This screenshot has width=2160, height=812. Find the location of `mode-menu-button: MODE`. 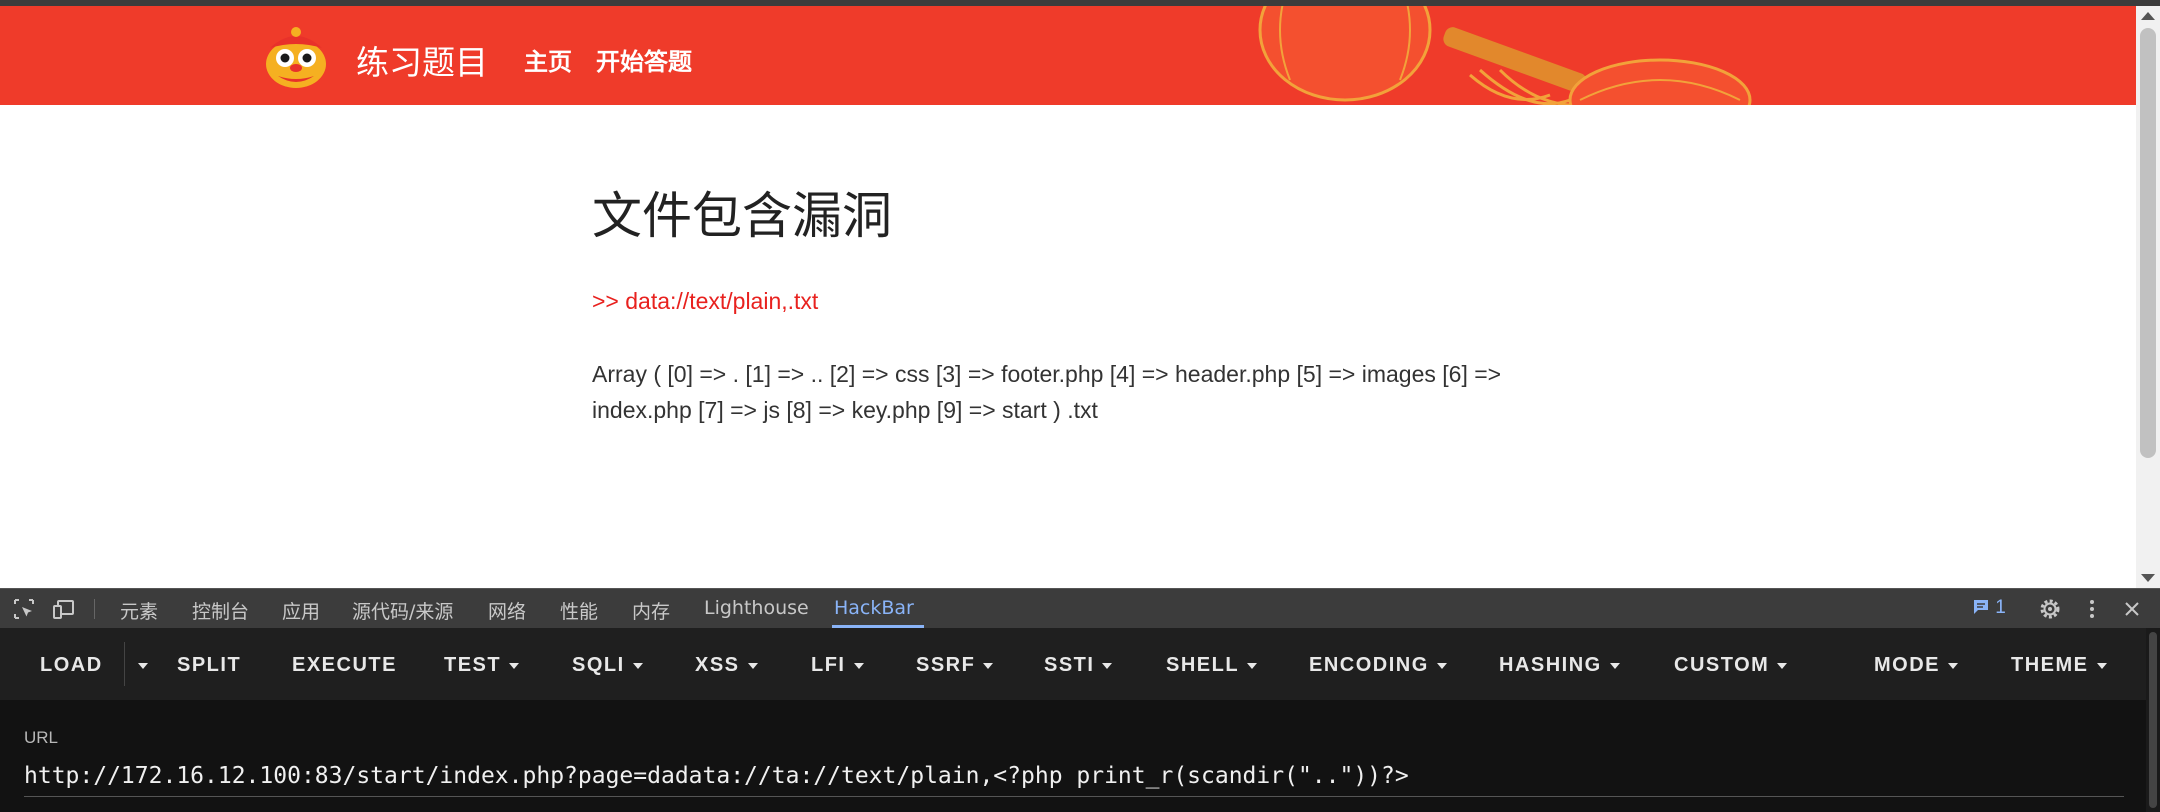

mode-menu-button: MODE is located at coordinates (1916, 665).